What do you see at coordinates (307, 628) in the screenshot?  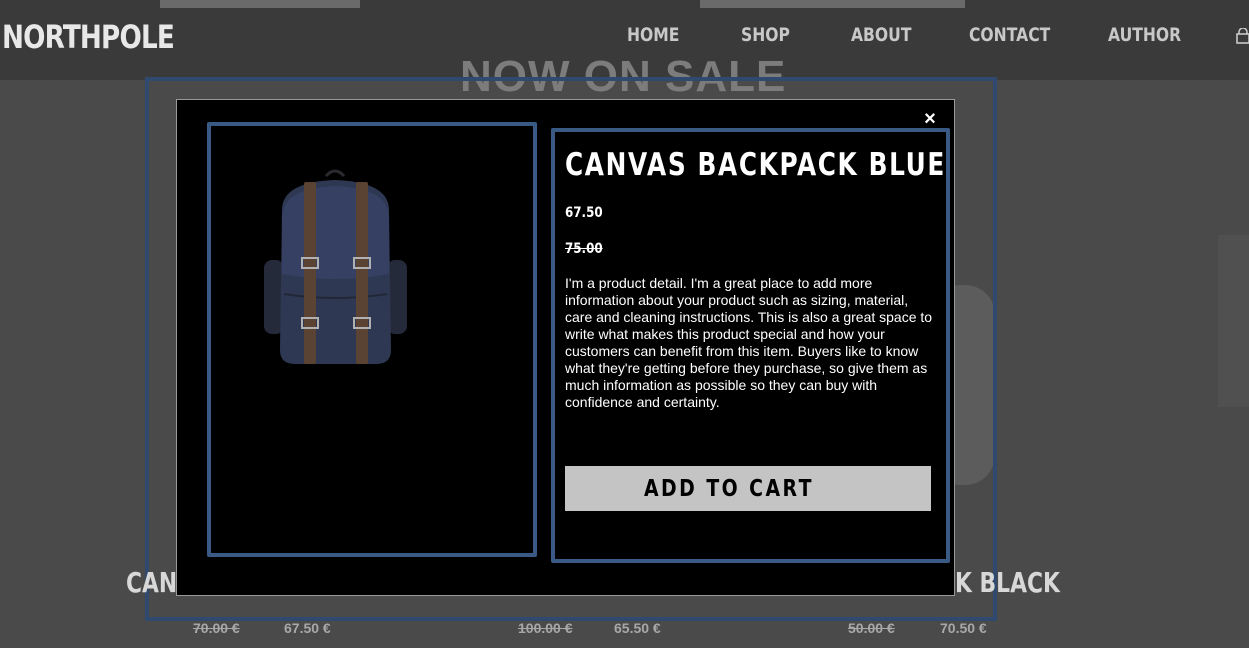 I see `background-price: 67.50 €` at bounding box center [307, 628].